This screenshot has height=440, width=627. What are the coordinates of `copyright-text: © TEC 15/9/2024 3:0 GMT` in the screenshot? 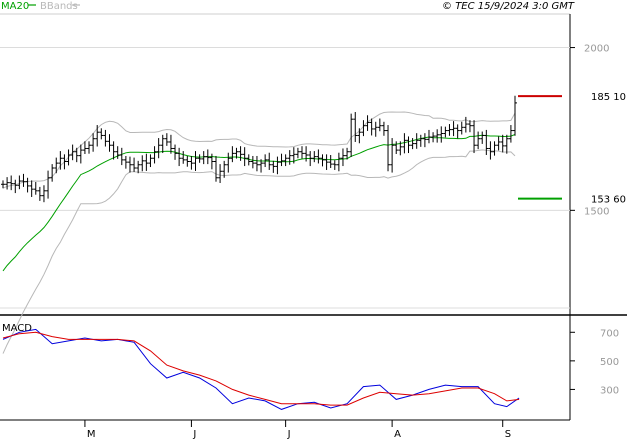 It's located at (508, 6).